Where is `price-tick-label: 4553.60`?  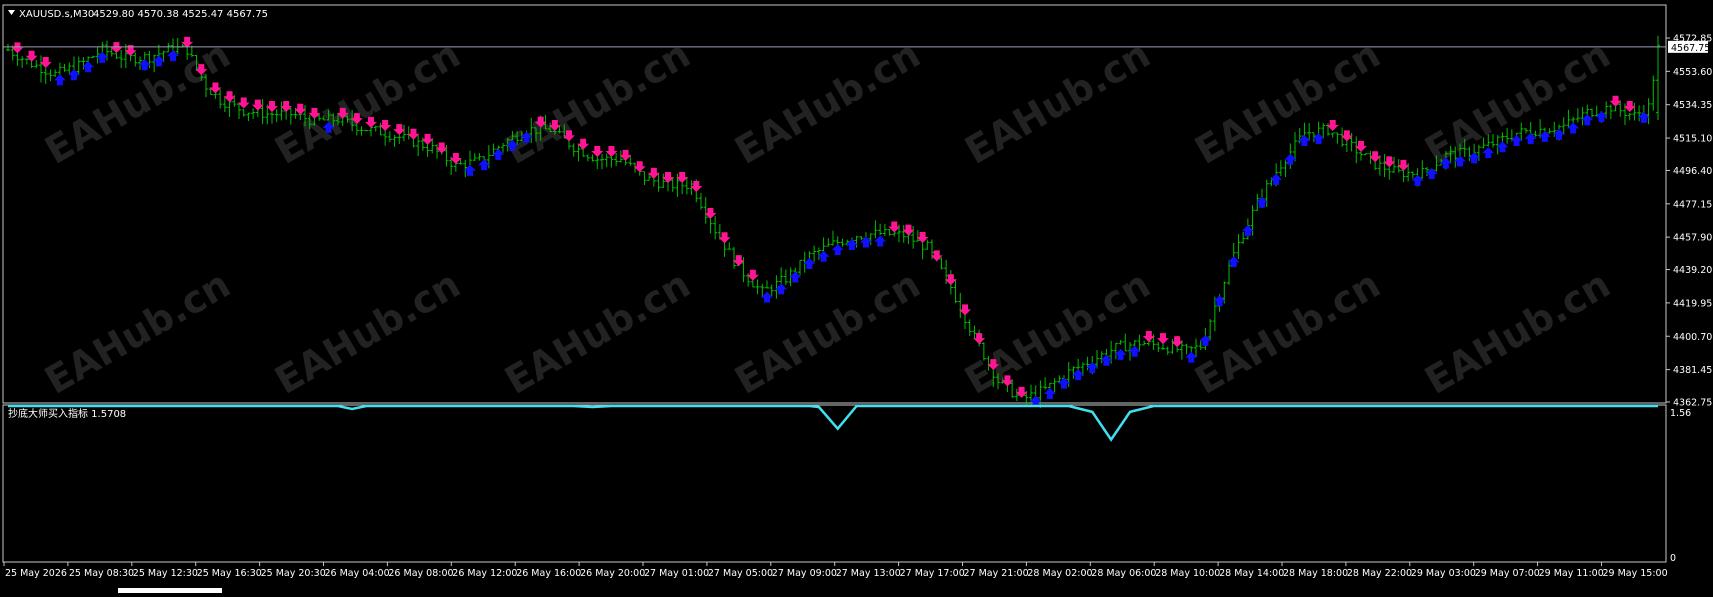
price-tick-label: 4553.60 is located at coordinates (1692, 72).